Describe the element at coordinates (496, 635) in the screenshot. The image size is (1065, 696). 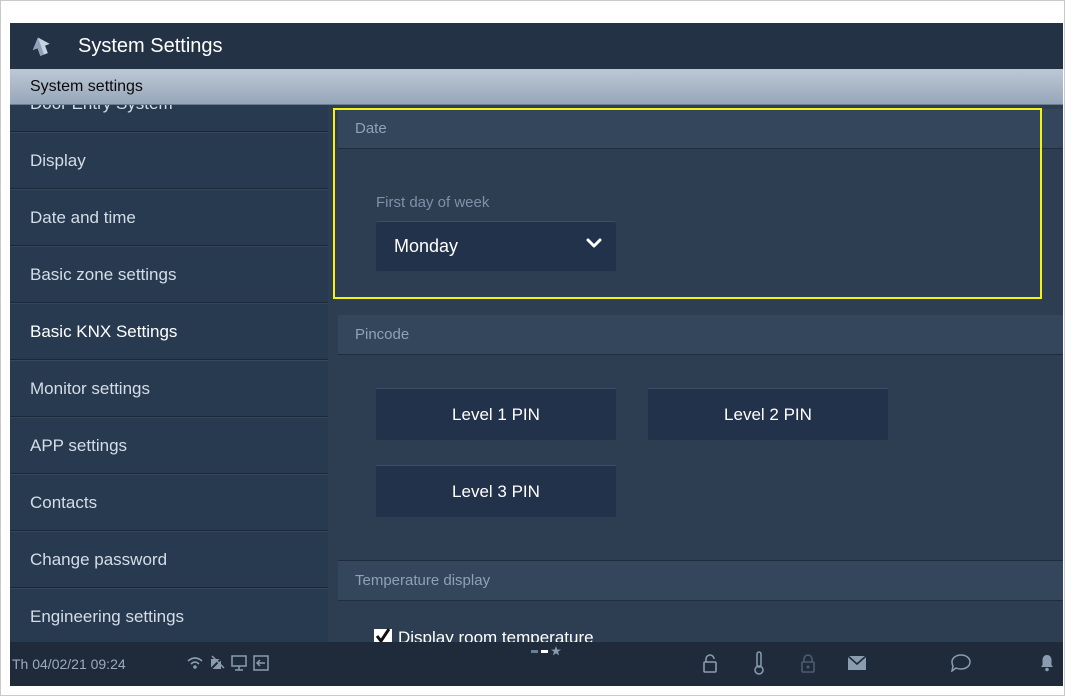
I see `display-room-temperature-label: Display room temperature` at that location.